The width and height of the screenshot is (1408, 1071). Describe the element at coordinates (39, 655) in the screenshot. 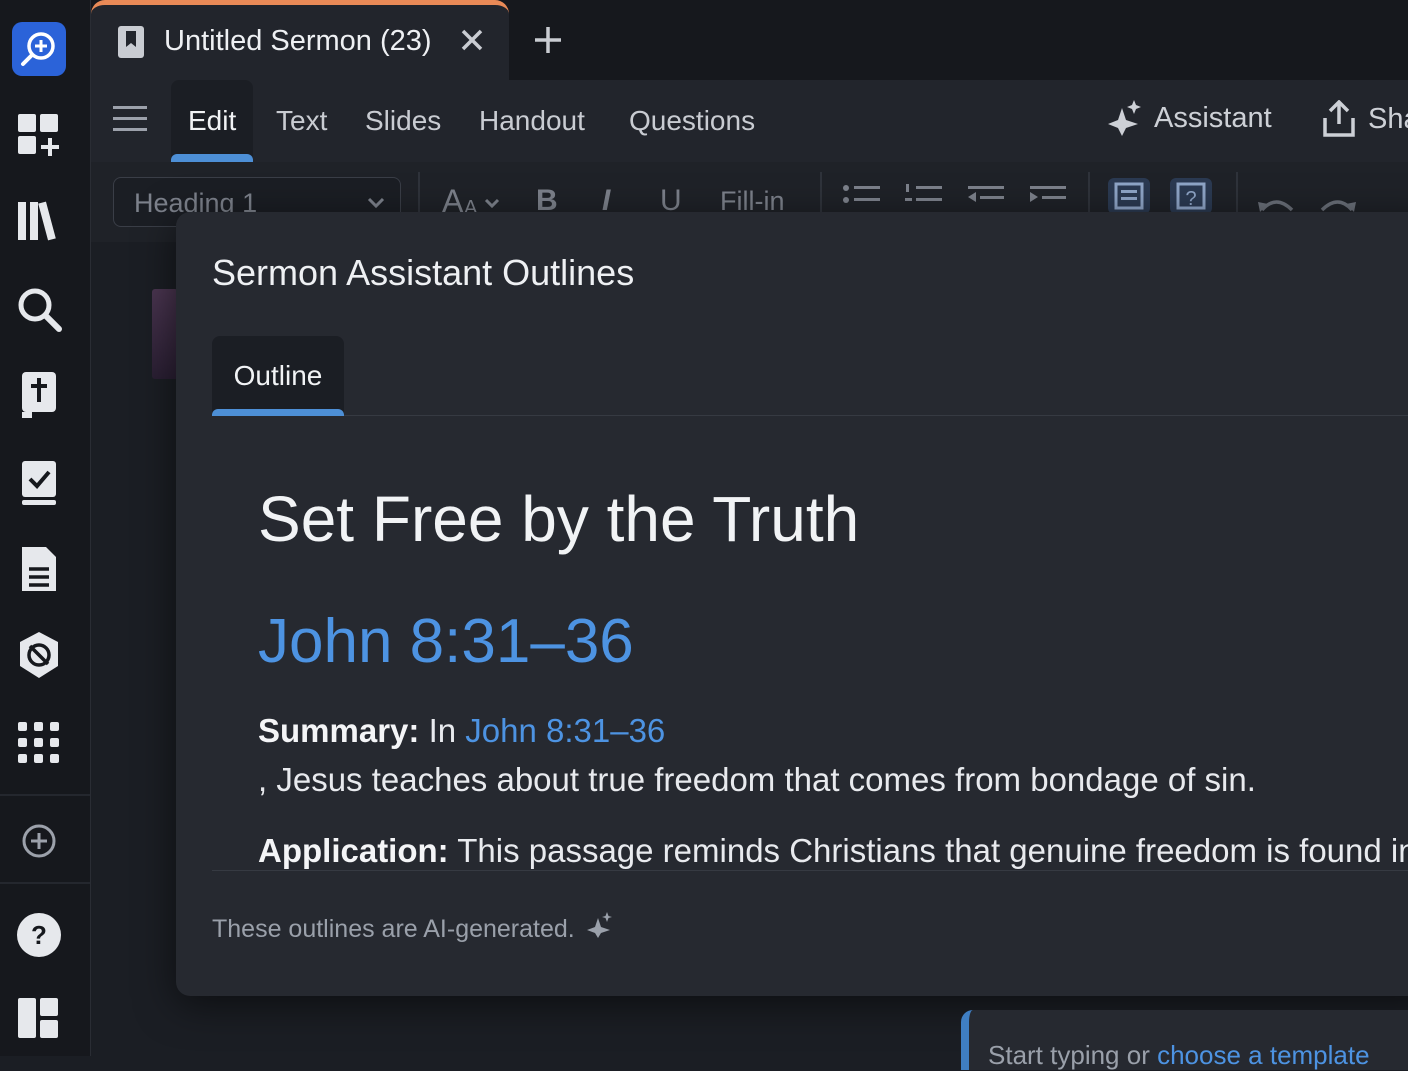

I see `shield-icon` at that location.